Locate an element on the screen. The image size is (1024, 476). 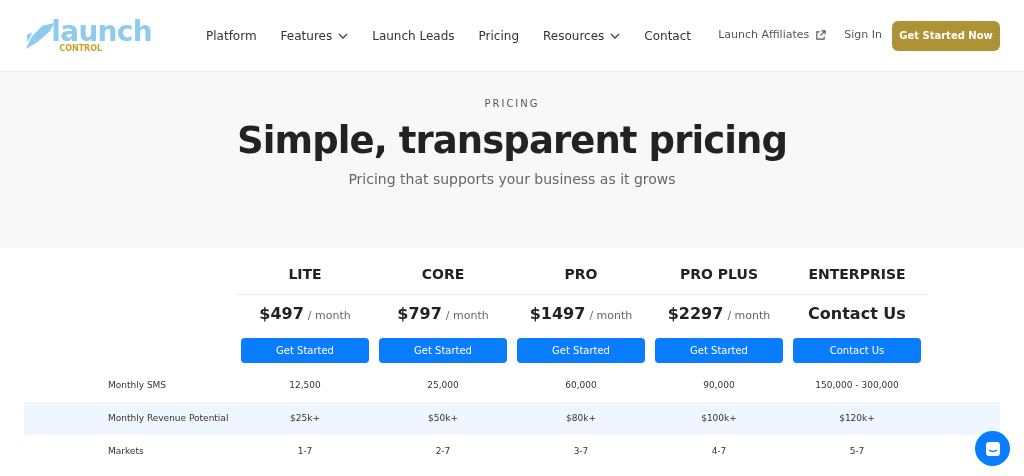
plan-name: PRO PLUS is located at coordinates (719, 274).